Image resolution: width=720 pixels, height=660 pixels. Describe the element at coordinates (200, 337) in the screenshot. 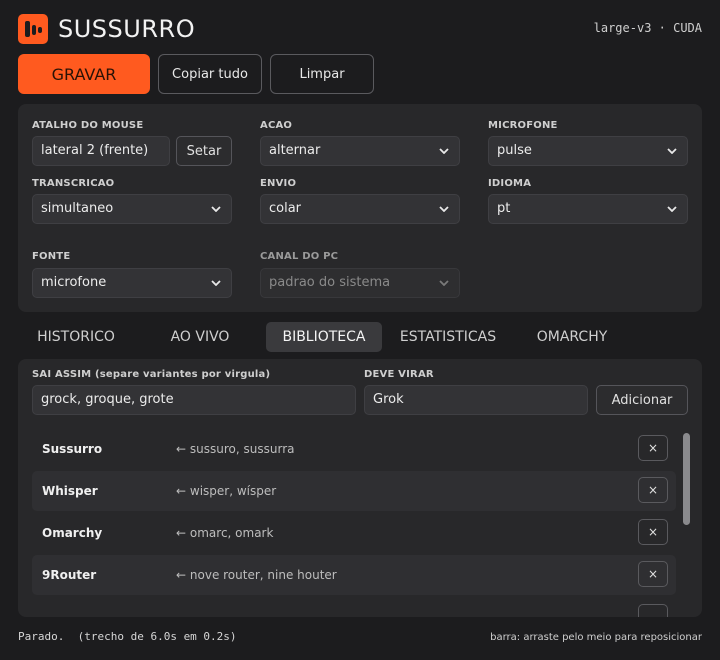

I see `tab-ao-vivo: AO VIVO` at that location.